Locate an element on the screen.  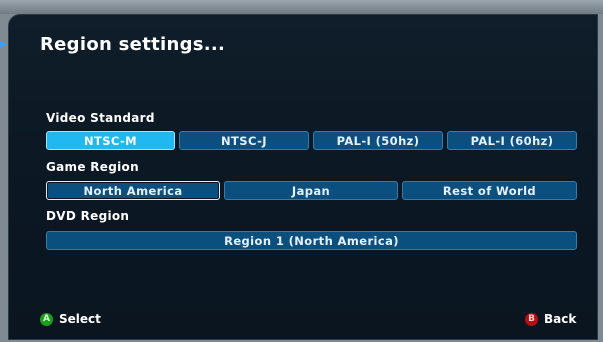
select-button: A Select is located at coordinates (70, 319).